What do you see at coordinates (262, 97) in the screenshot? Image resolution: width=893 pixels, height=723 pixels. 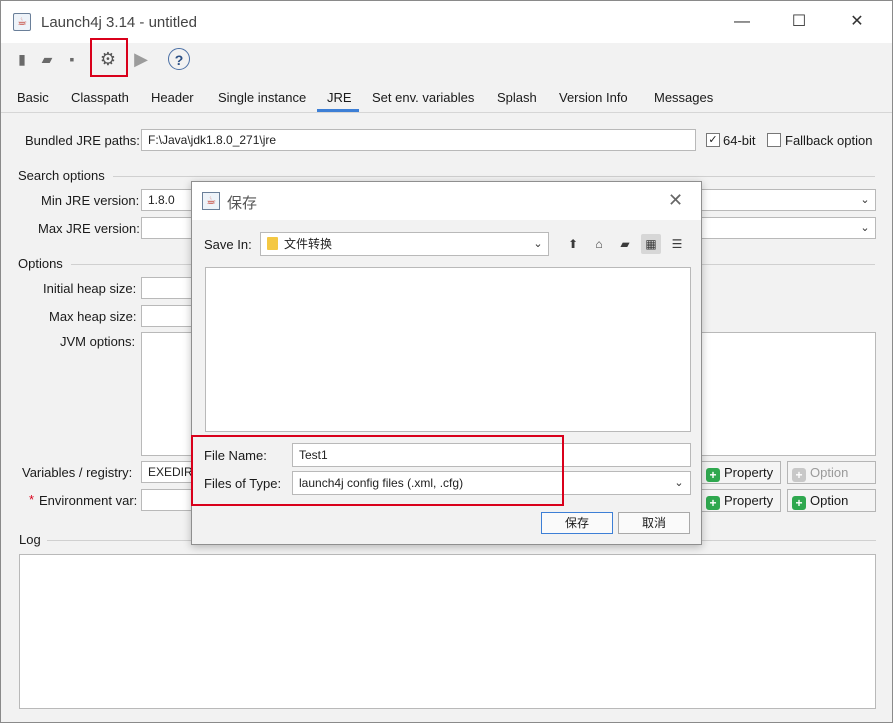 I see `tab-single-instance: Single instance` at bounding box center [262, 97].